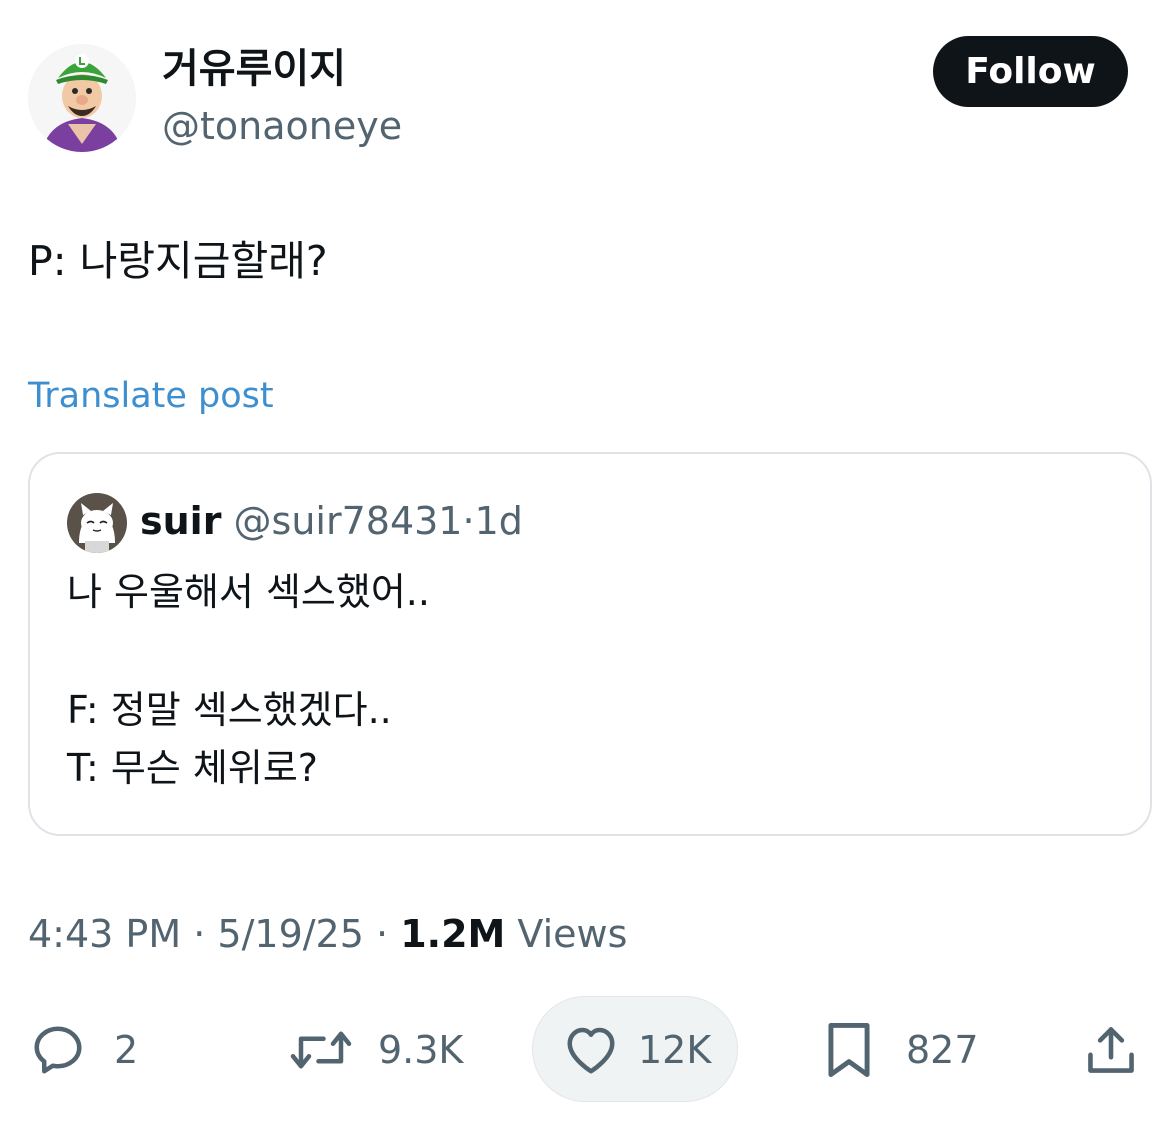 This screenshot has width=1155, height=1133. I want to click on luigi-avatar-icon, so click(82, 98).